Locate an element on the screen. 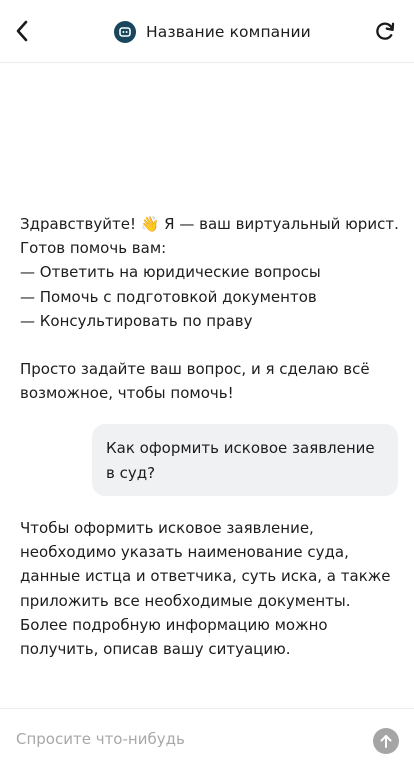 This screenshot has height=770, width=414. refresh-button is located at coordinates (385, 31).